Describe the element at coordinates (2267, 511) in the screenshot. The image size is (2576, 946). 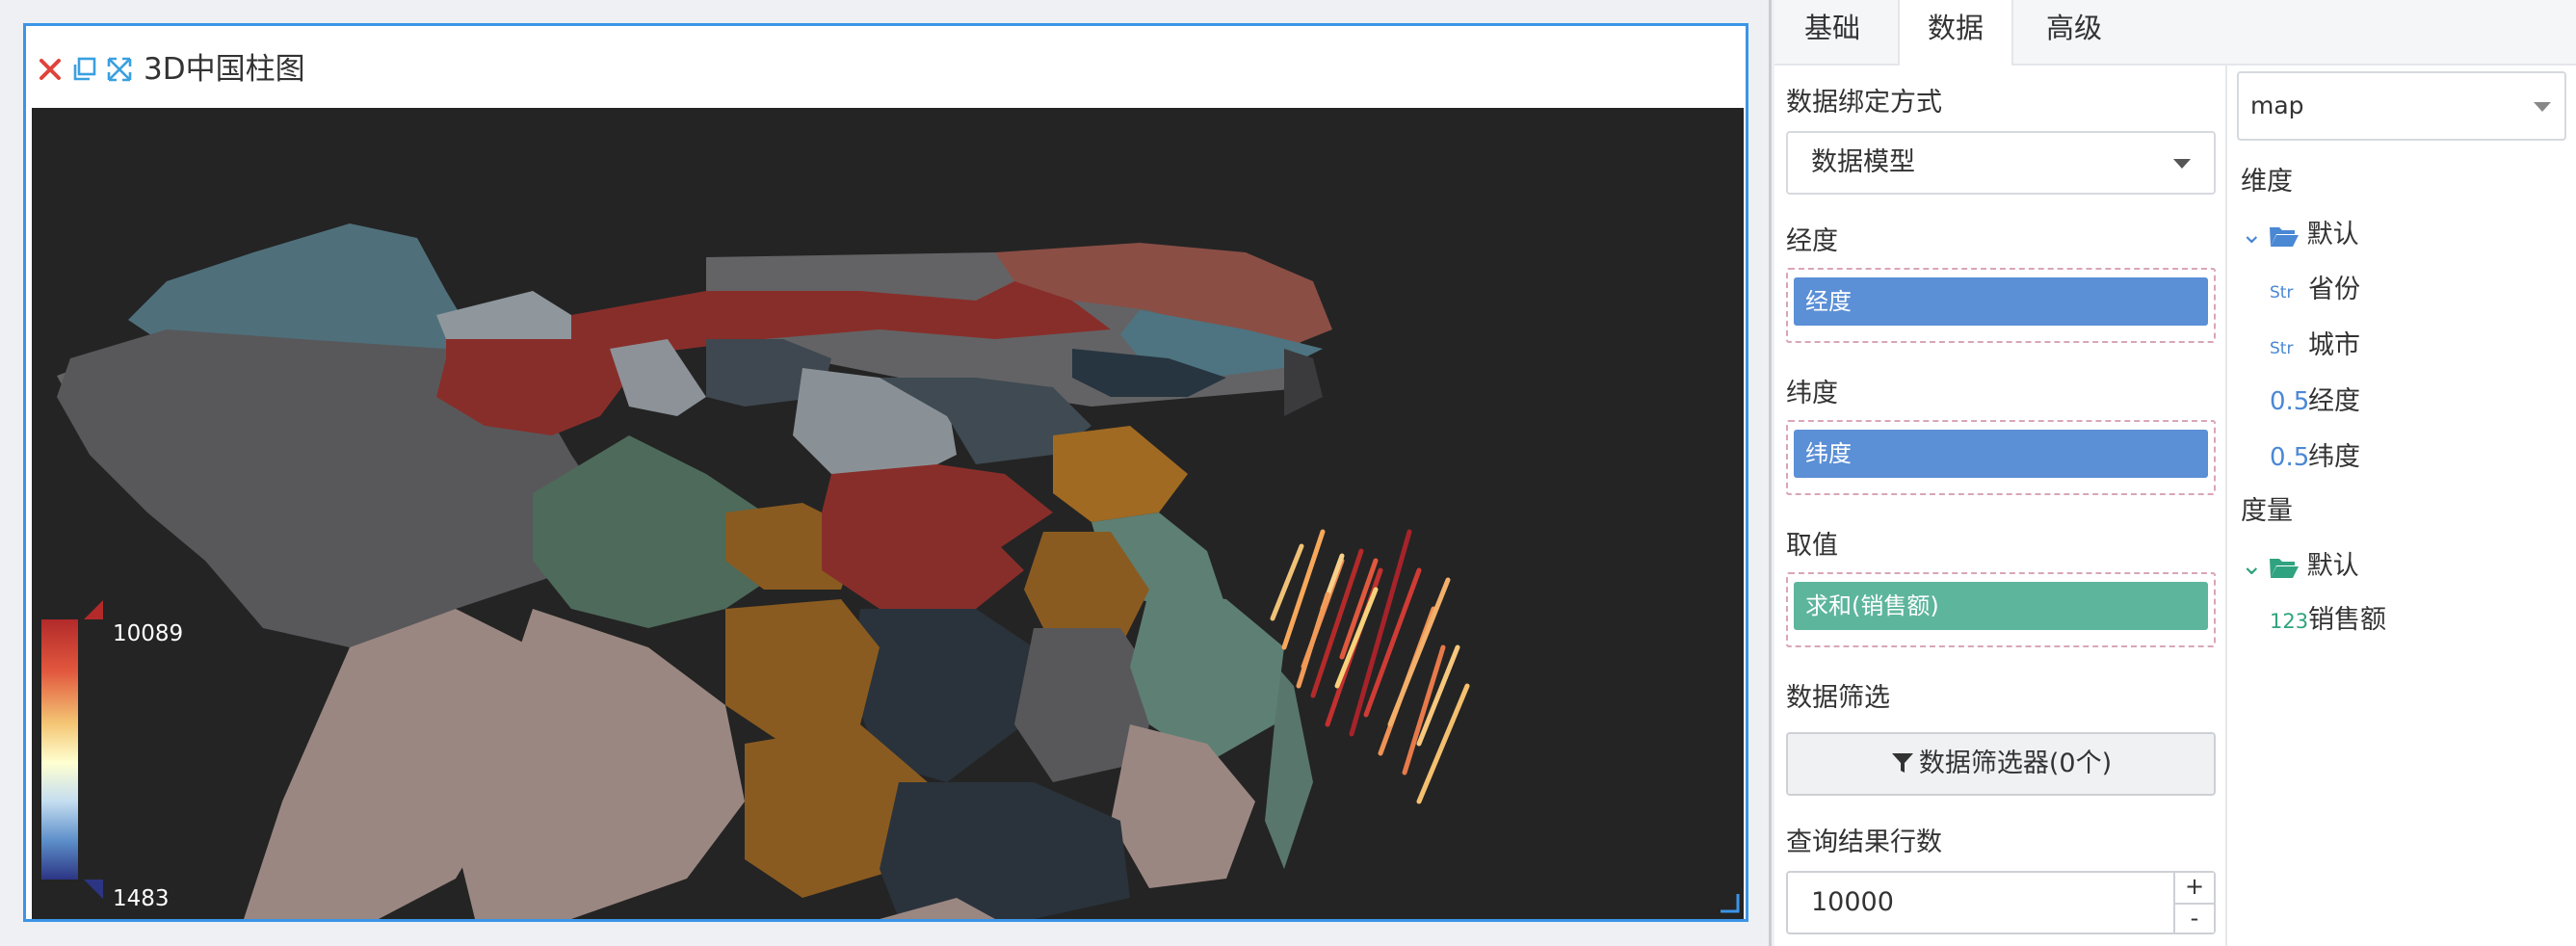
I see `measures-label: 度量` at that location.